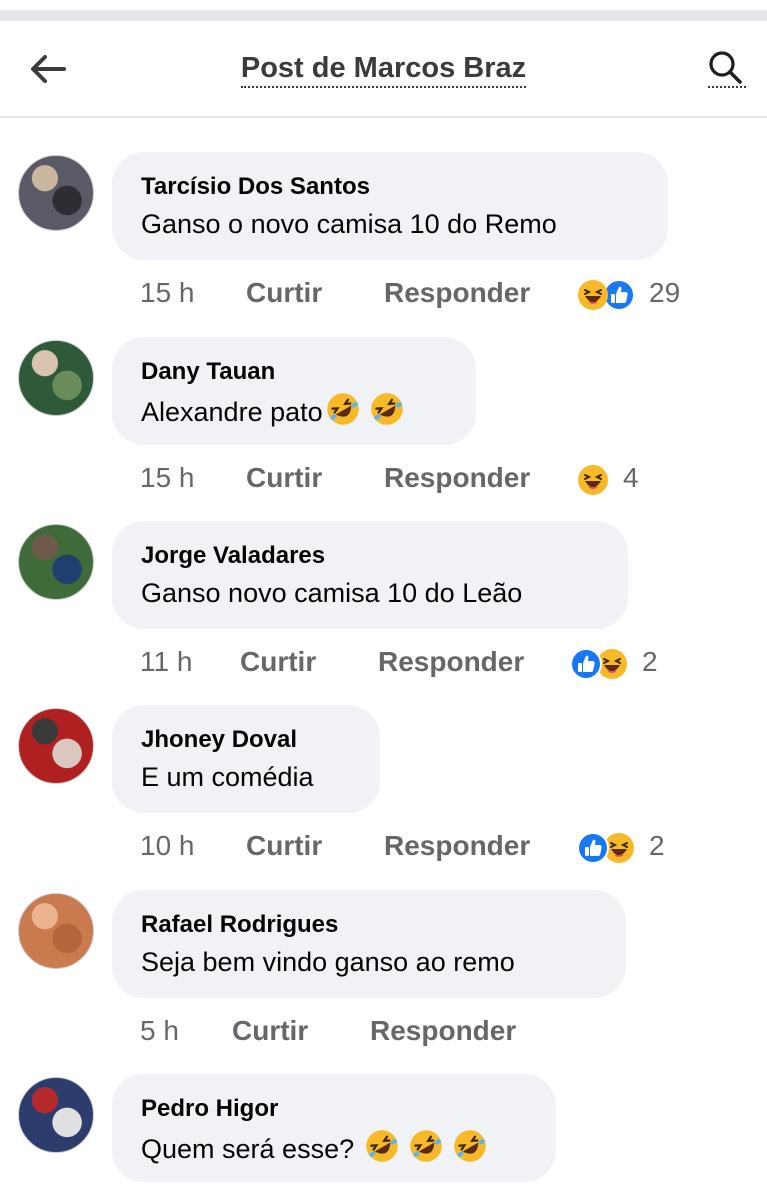 The width and height of the screenshot is (767, 1196). I want to click on top-strip, so click(383, 11).